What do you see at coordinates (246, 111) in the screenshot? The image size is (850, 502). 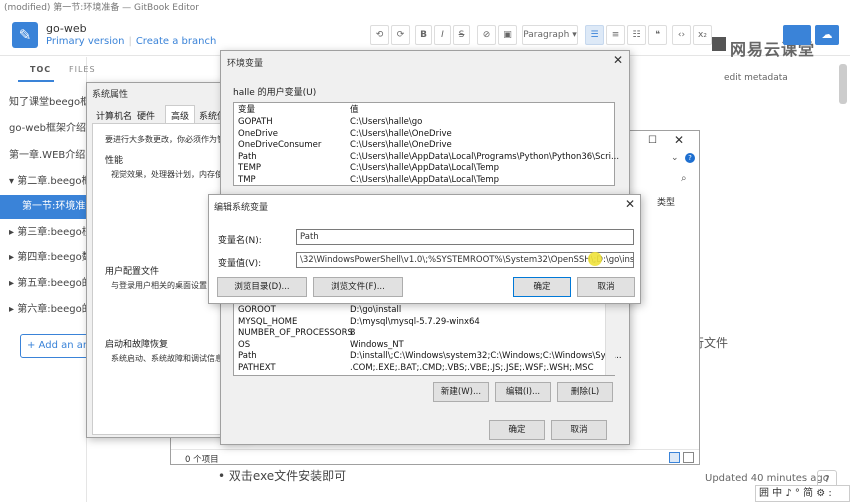 I see `column-variable-header: 变量` at bounding box center [246, 111].